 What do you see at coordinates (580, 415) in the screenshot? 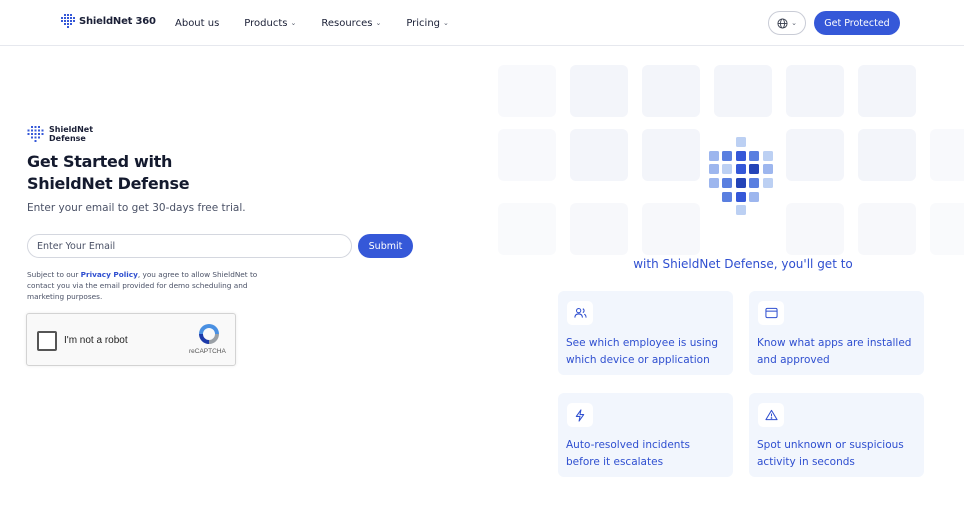
I see `lightning-icon` at bounding box center [580, 415].